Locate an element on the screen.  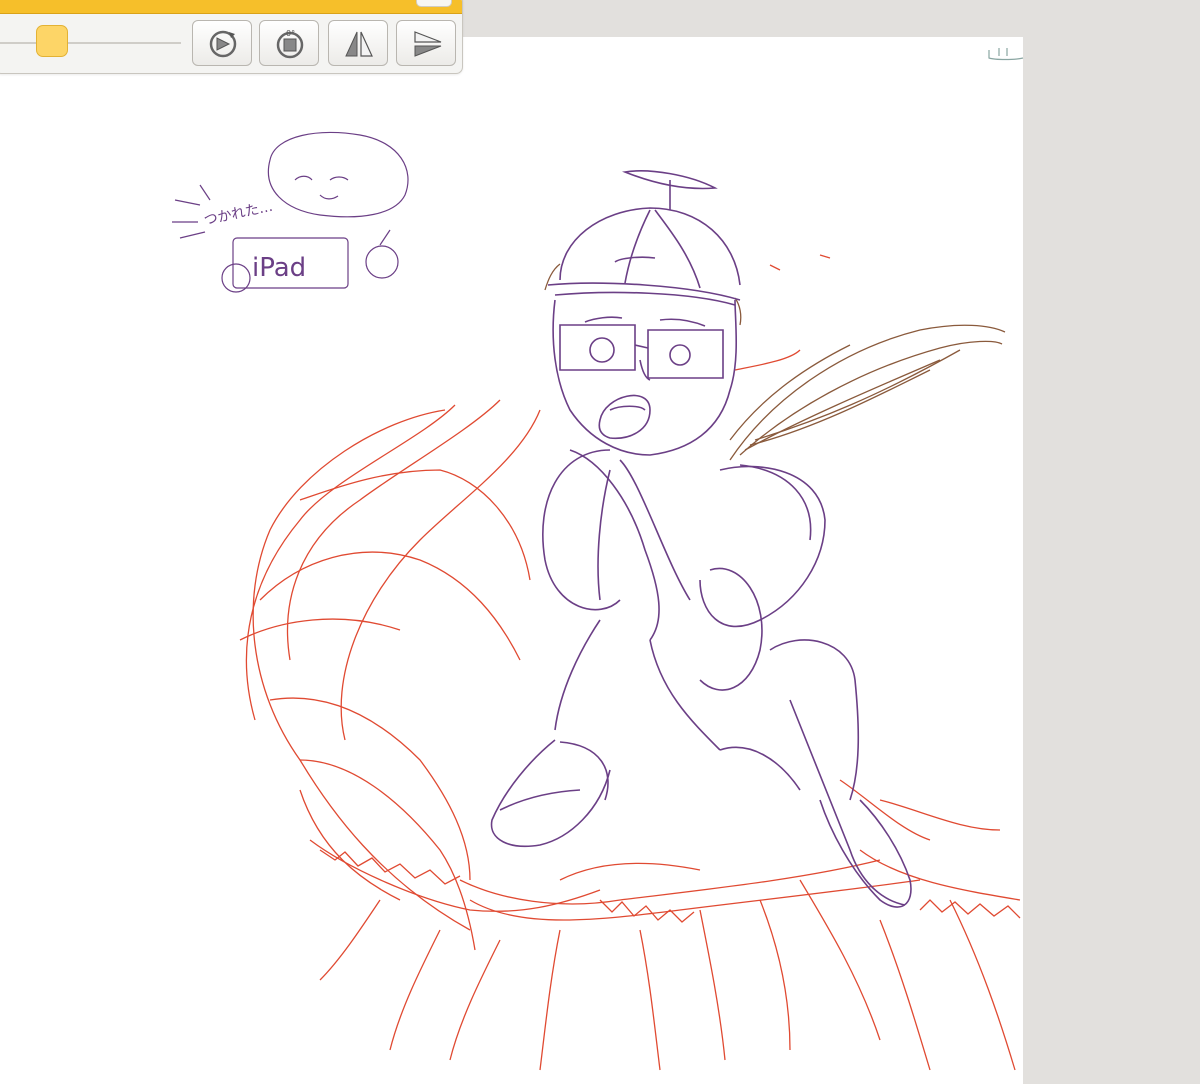
transform-toolbar: 0° is located at coordinates (231, 37).